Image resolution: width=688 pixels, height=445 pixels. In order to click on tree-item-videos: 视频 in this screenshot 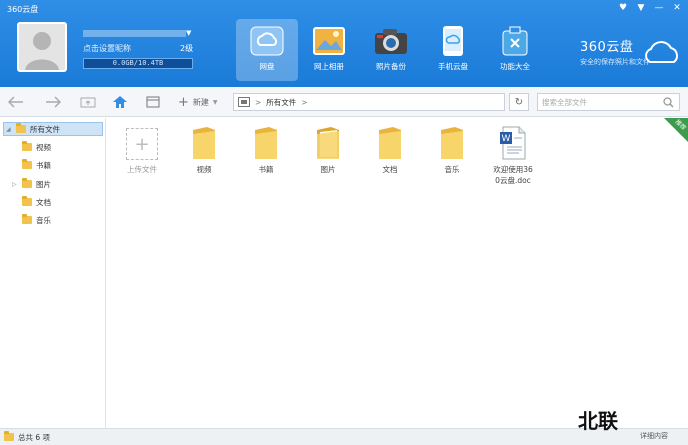, I will do `click(31, 147)`.